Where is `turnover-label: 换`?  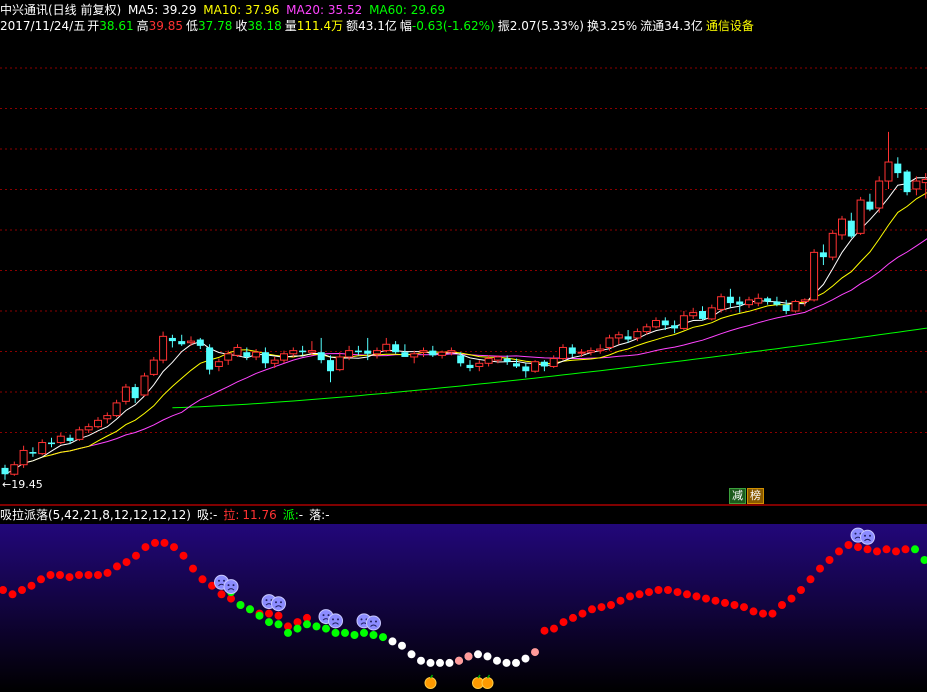 turnover-label: 换 is located at coordinates (592, 26).